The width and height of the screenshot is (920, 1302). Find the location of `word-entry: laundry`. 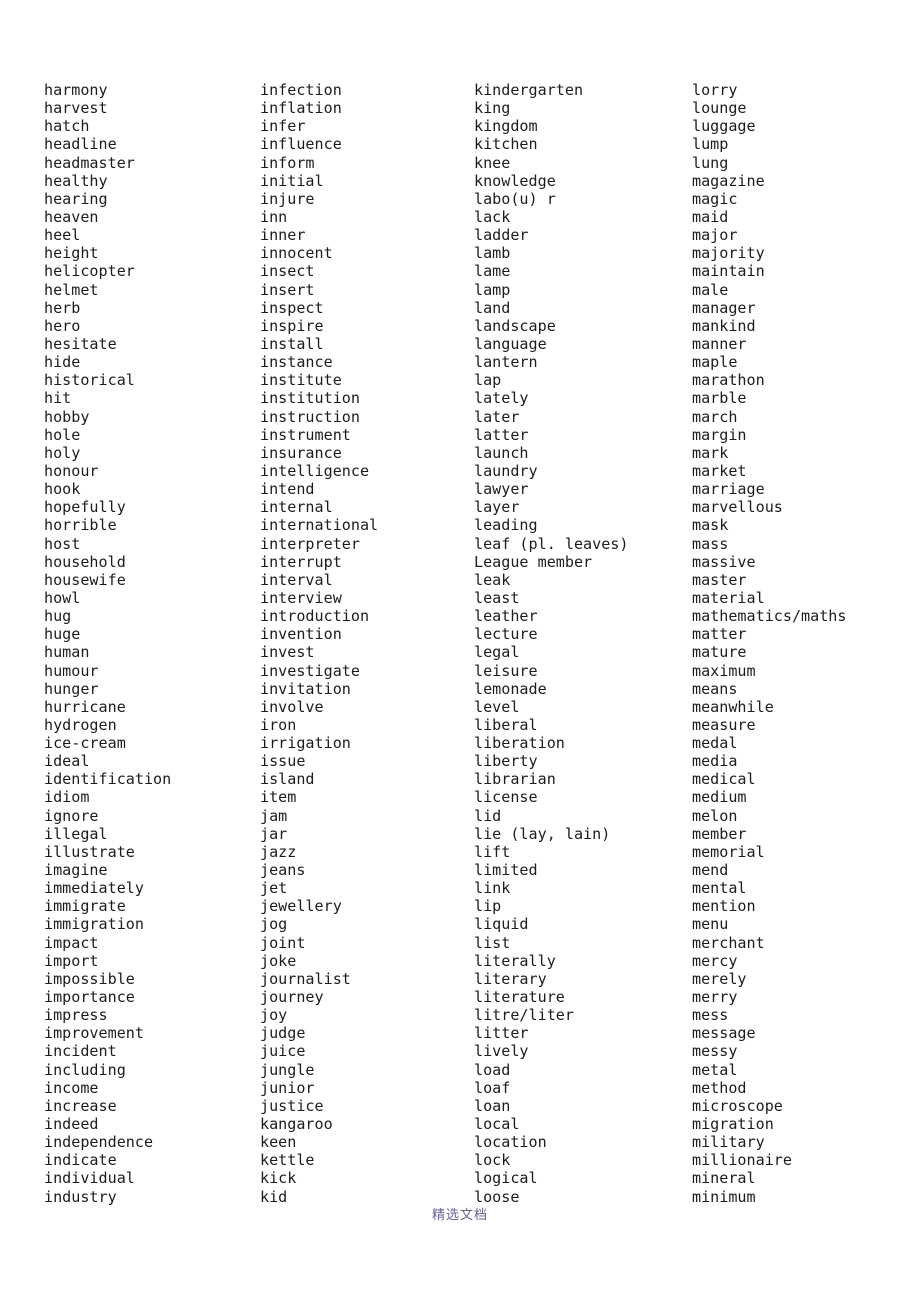

word-entry: laundry is located at coordinates (506, 470).